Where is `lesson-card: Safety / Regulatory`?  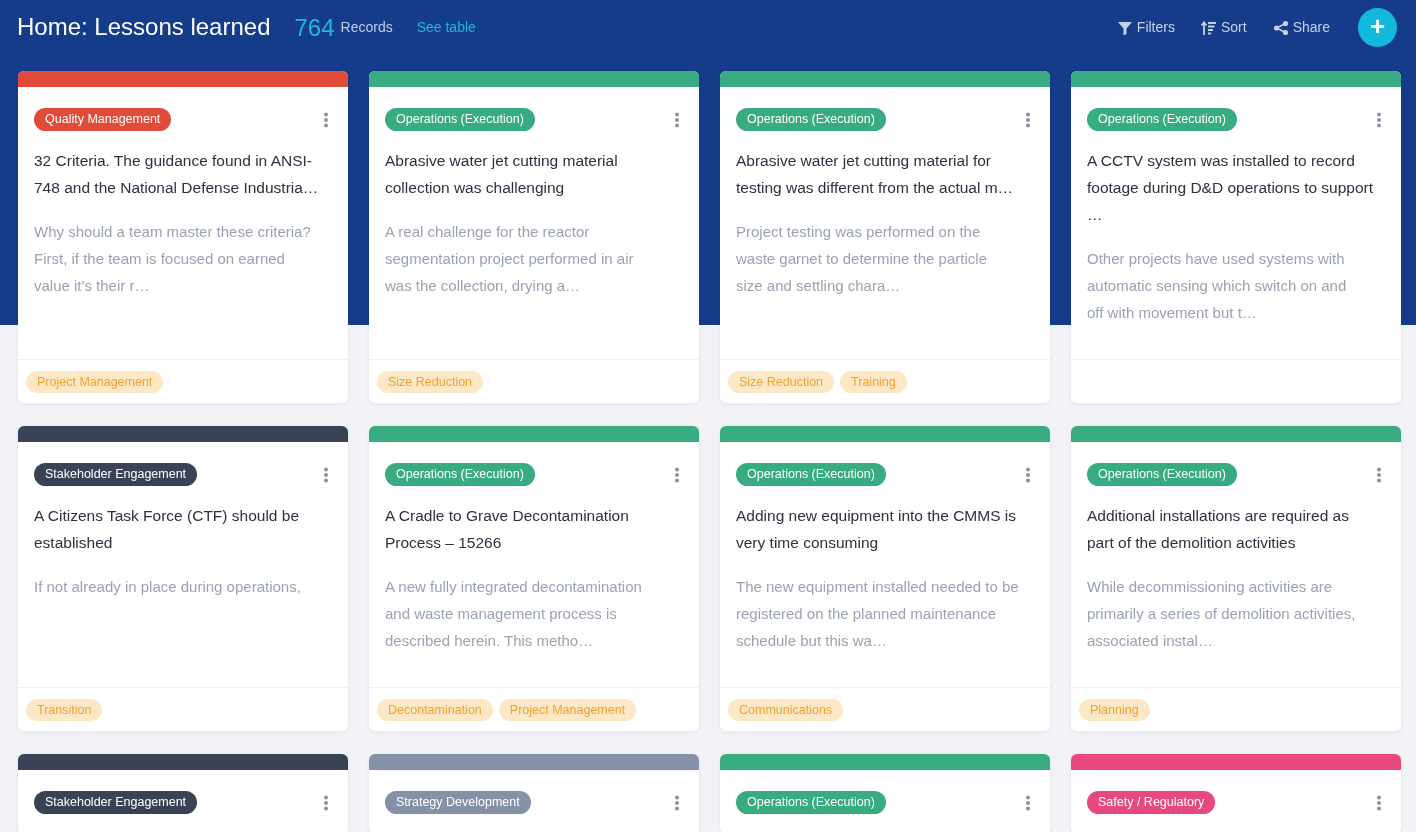 lesson-card: Safety / Regulatory is located at coordinates (1236, 793).